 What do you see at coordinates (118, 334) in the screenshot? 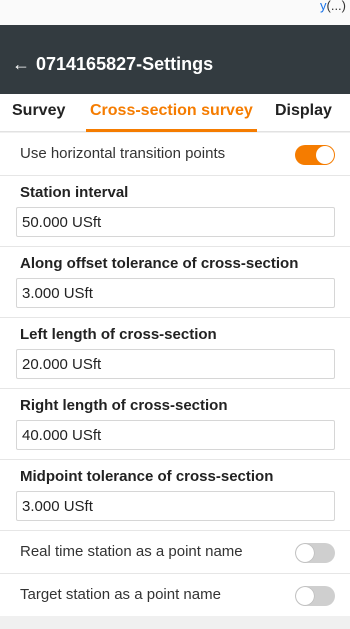
I see `left-length-label: Left length of cross-section` at bounding box center [118, 334].